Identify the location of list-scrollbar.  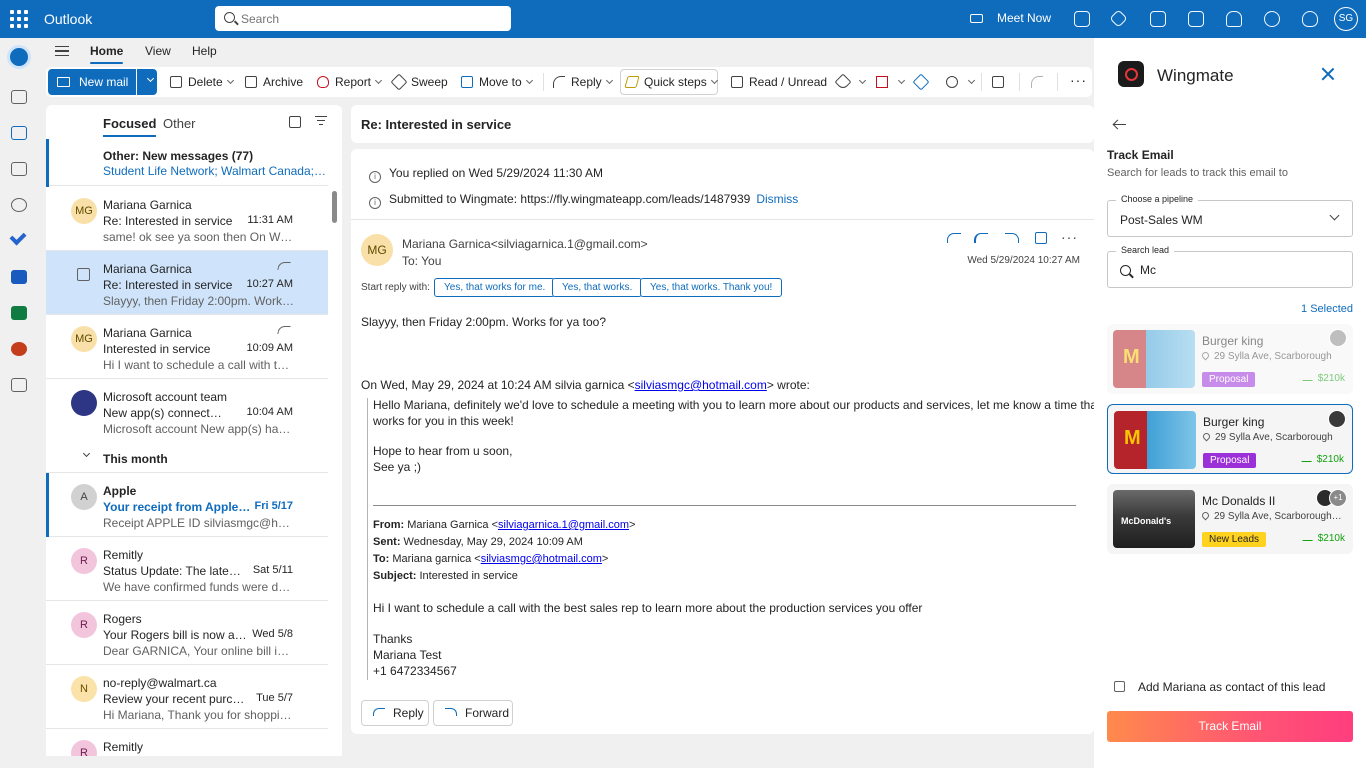
(334, 207).